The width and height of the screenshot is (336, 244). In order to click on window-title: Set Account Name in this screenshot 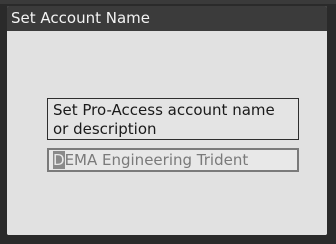, I will do `click(167, 18)`.